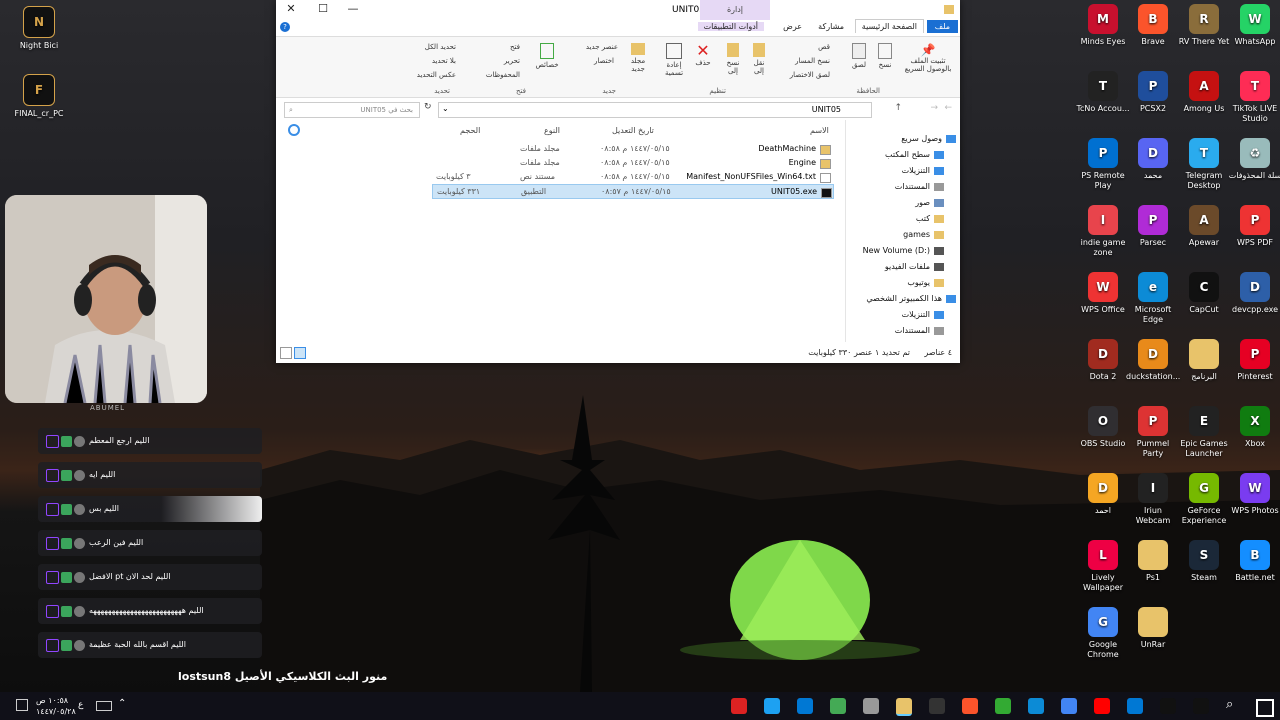 Image resolution: width=1280 pixels, height=720 pixels. What do you see at coordinates (655, 110) in the screenshot?
I see `address-bar: UNIT05 ⌄` at bounding box center [655, 110].